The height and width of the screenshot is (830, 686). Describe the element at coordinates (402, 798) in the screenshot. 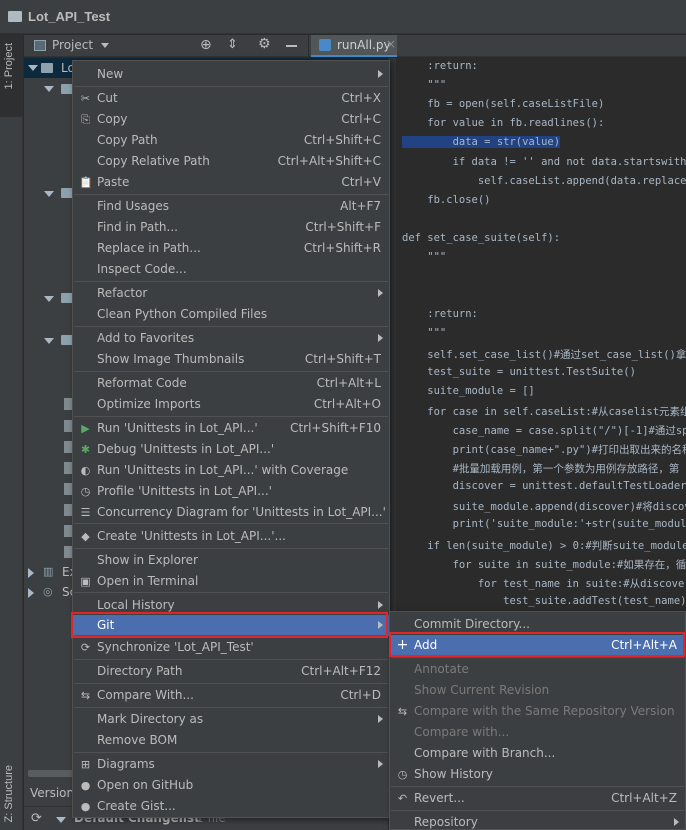

I see `revert-icon: ↶` at that location.